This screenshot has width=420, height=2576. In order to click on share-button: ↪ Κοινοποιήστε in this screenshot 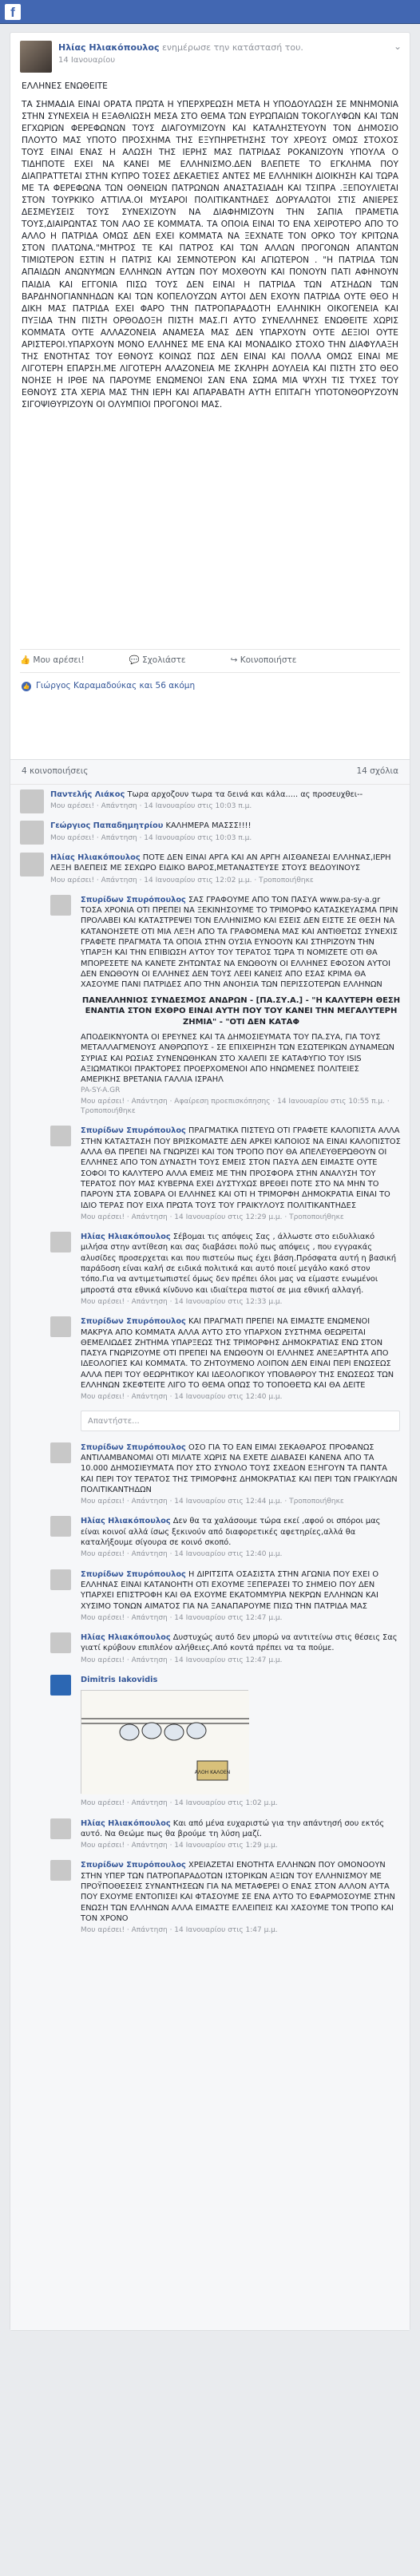, I will do `click(275, 661)`.